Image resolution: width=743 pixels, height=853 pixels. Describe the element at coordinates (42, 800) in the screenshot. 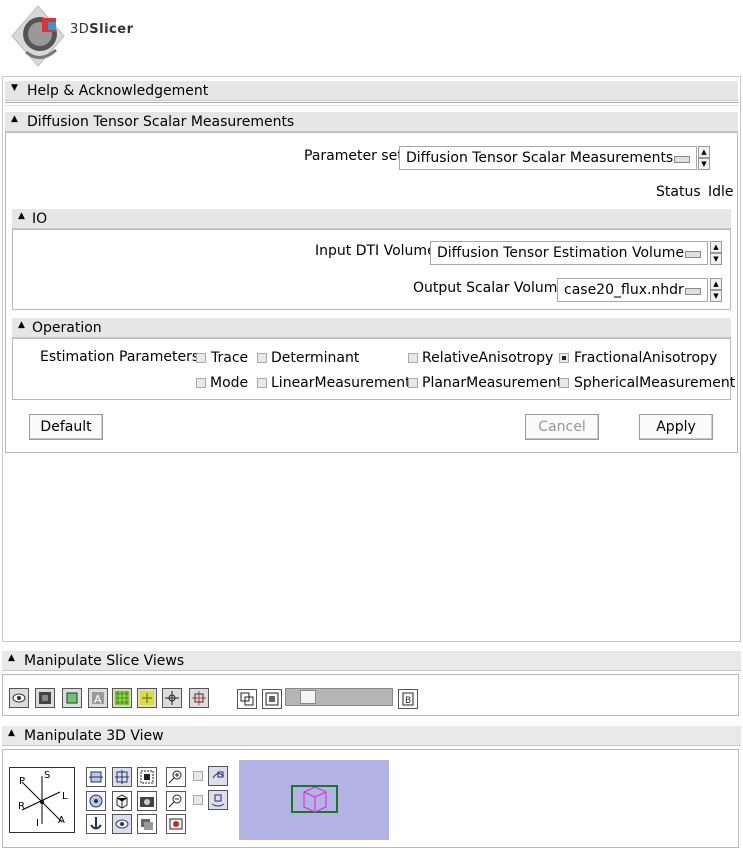

I see `orientation-widget: P S R L I A` at that location.